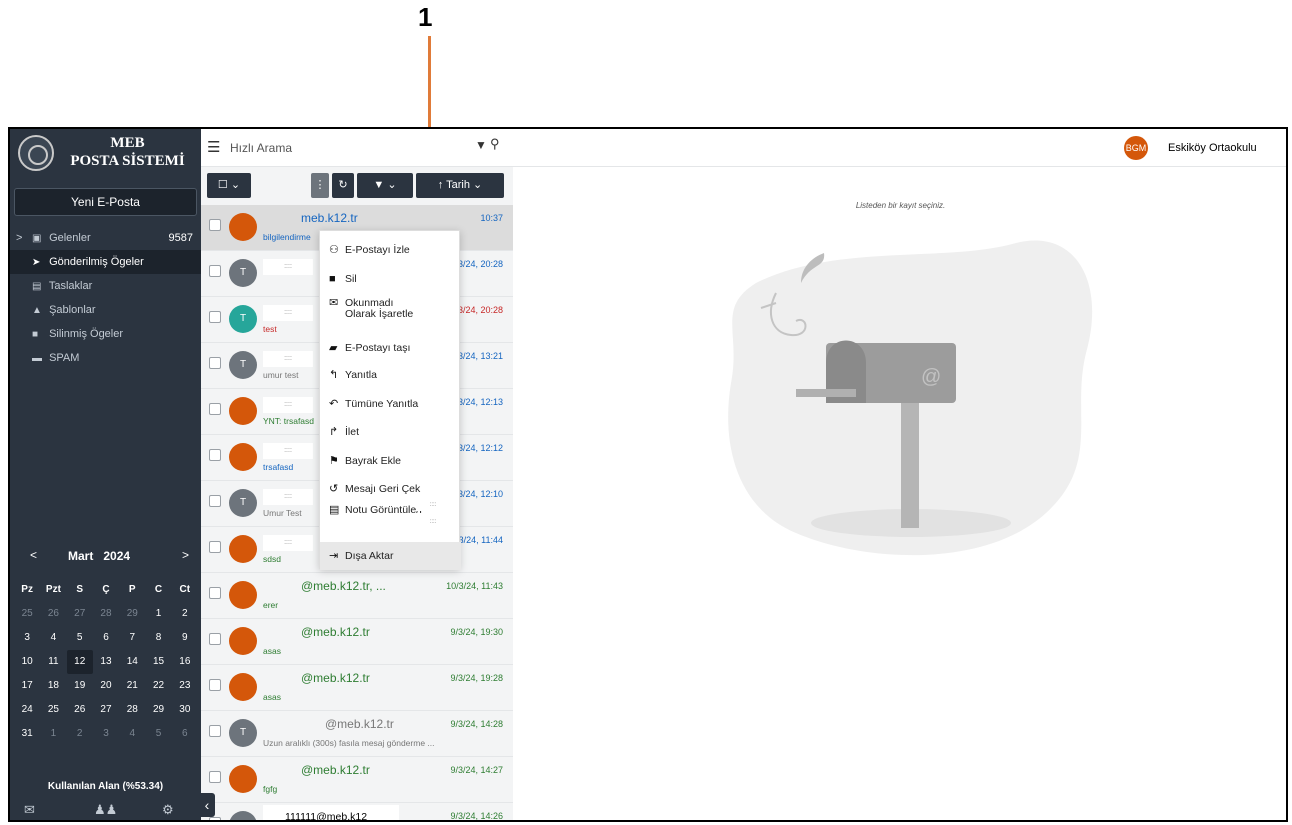 The image size is (1292, 825). I want to click on calendar-day: 9, so click(185, 638).